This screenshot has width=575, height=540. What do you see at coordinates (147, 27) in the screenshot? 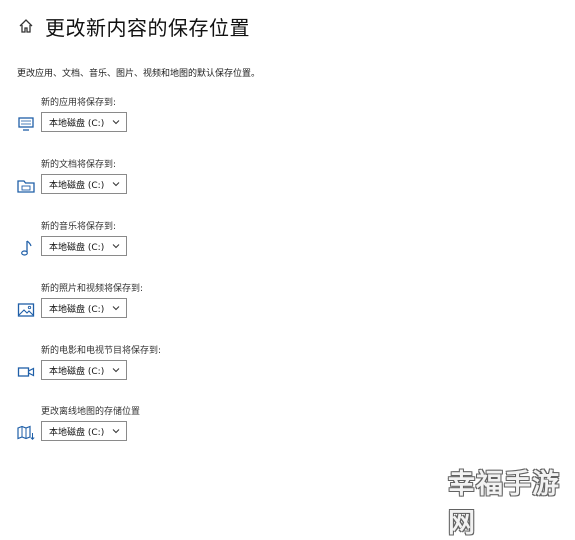
I see `page-title: 更改新内容的保存位置` at bounding box center [147, 27].